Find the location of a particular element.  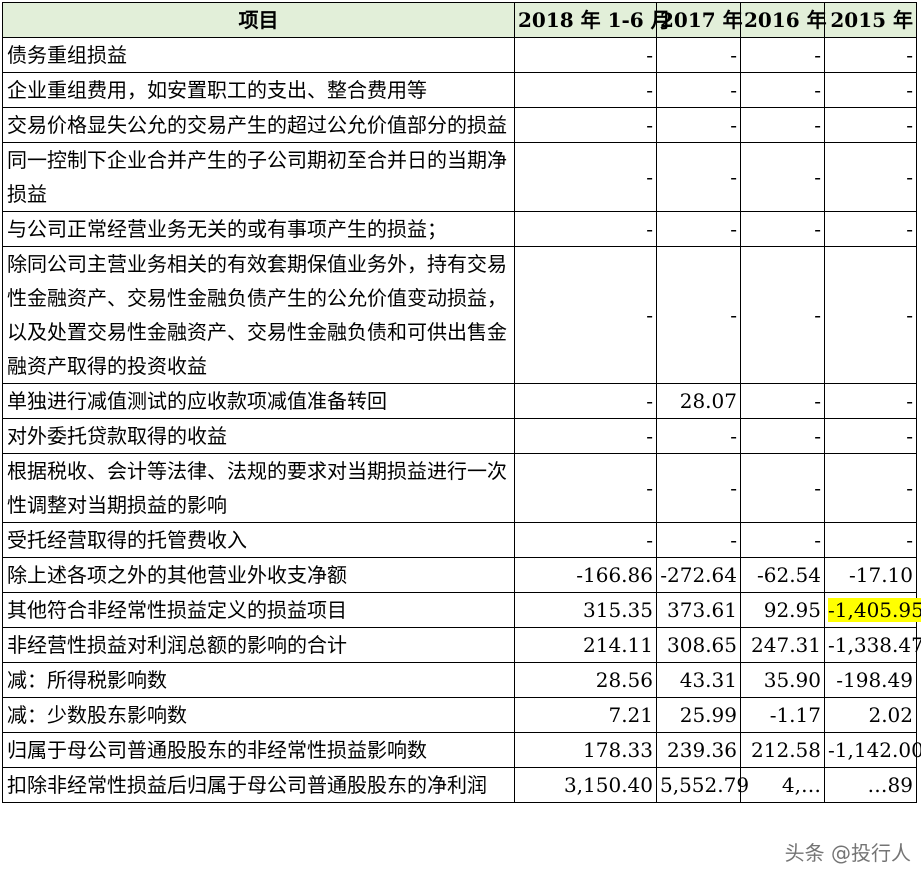

row-value-cell: 214.11 is located at coordinates (585, 645).